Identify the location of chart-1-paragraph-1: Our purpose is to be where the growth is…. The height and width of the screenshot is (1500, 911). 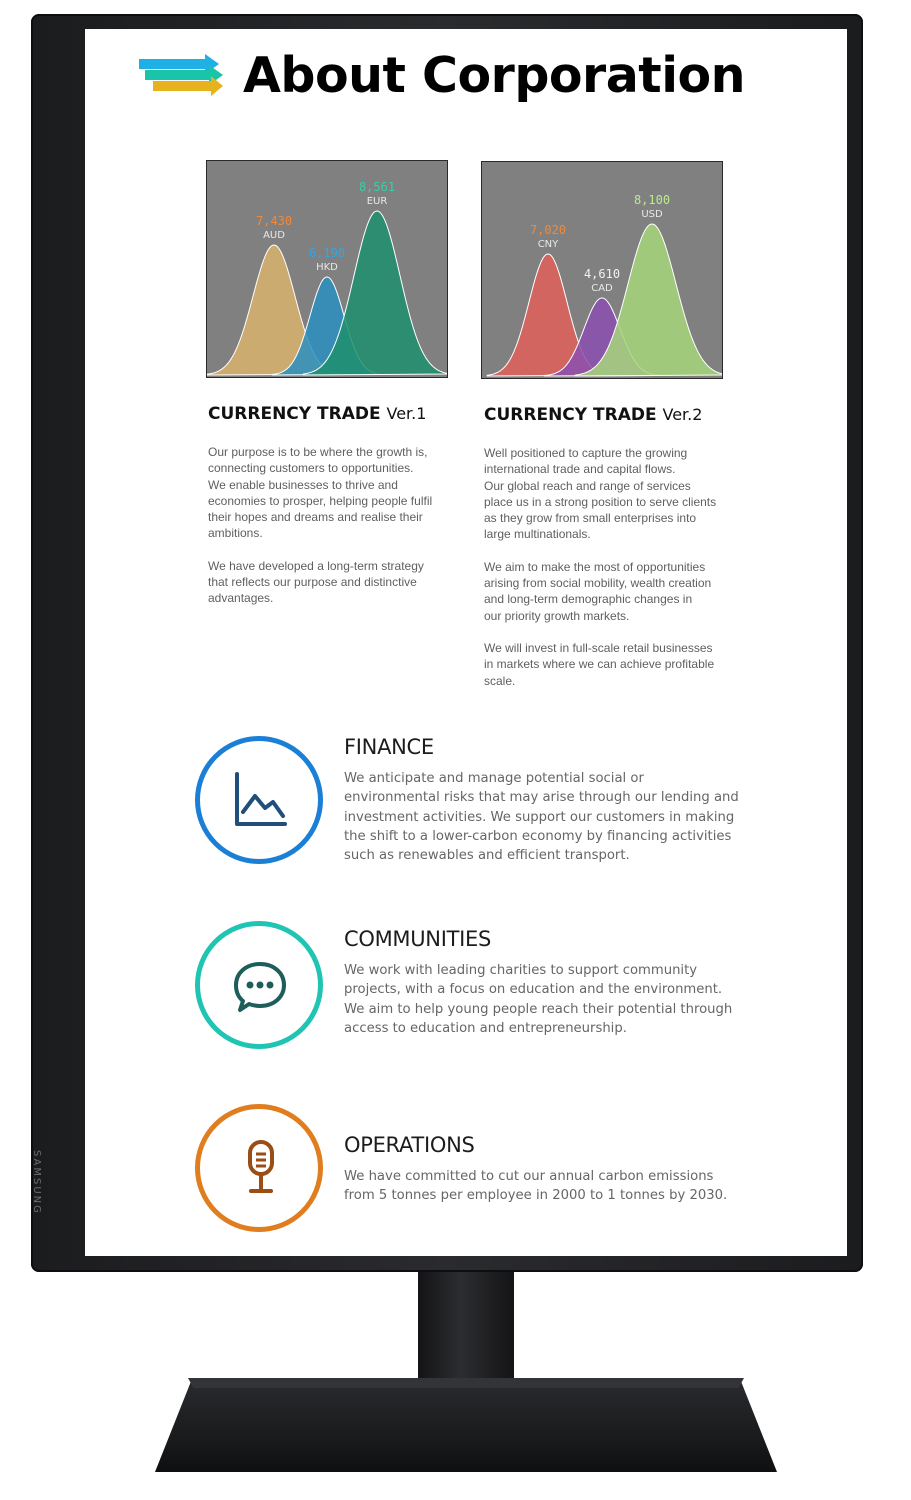
(320, 493).